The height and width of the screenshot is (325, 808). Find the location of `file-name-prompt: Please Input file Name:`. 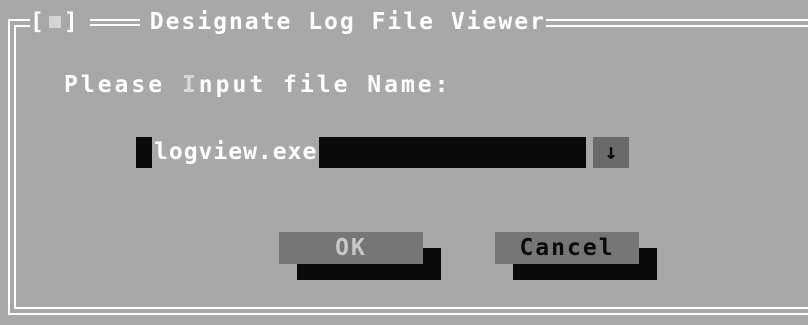

file-name-prompt: Please Input file Name: is located at coordinates (258, 85).